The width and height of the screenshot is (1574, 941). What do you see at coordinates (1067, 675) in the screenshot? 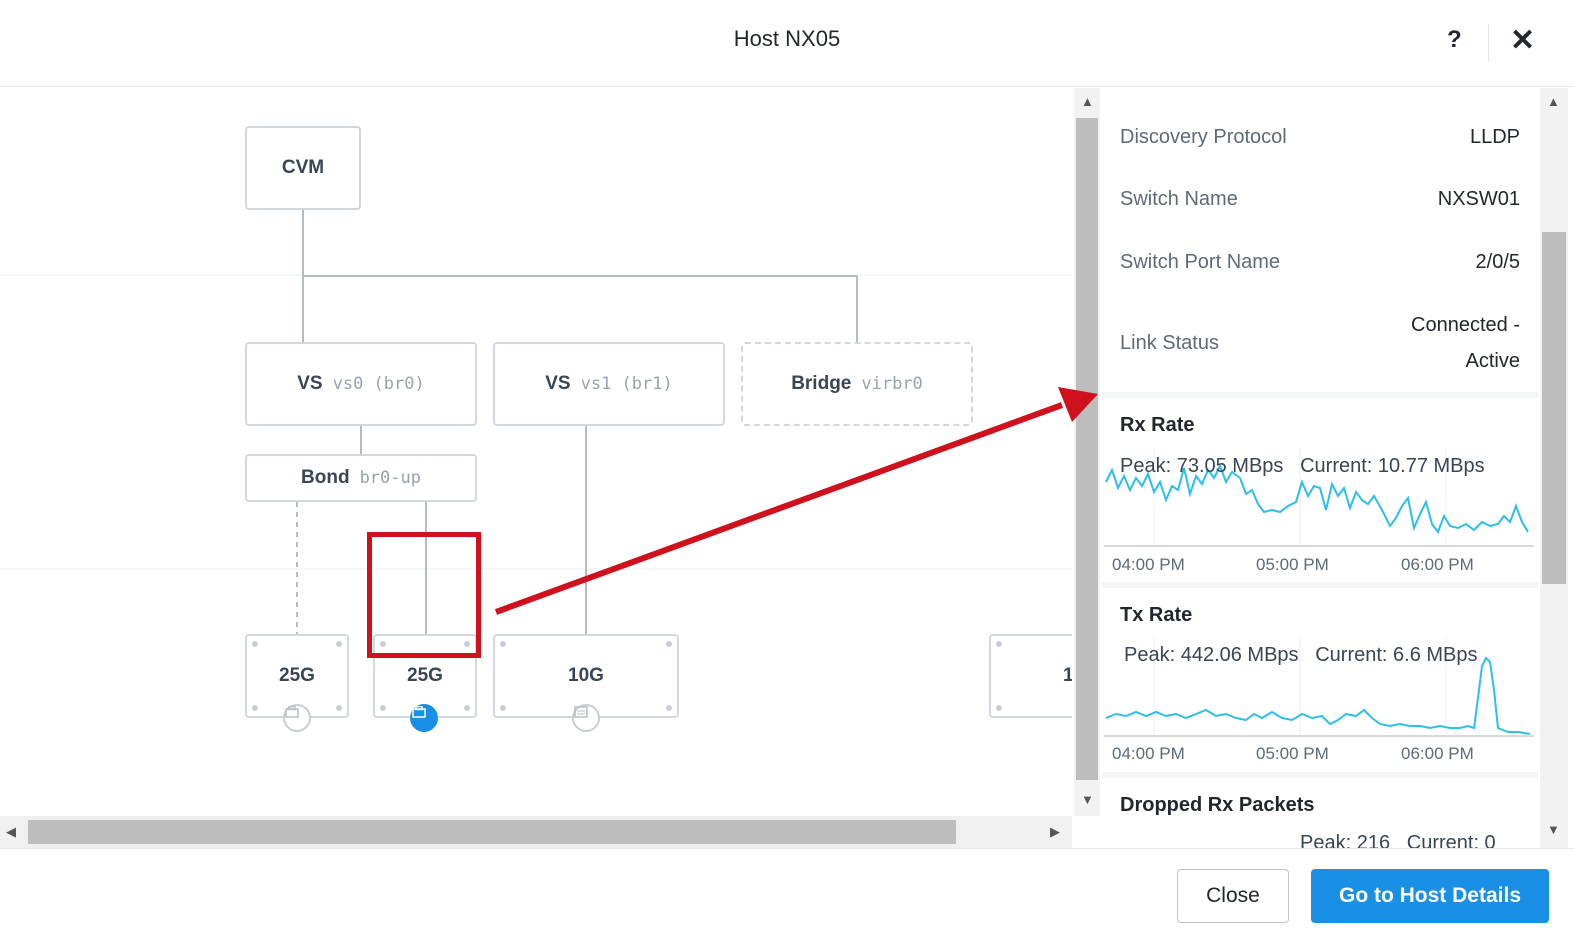
I see `port-speed: 1` at bounding box center [1067, 675].